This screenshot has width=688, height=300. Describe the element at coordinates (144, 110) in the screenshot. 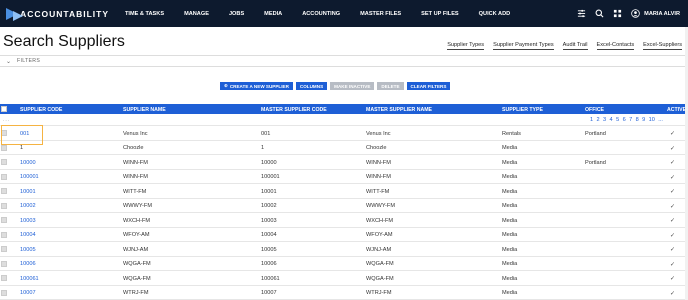

I see `header-supplier-name: SUPPLIER NAME` at that location.